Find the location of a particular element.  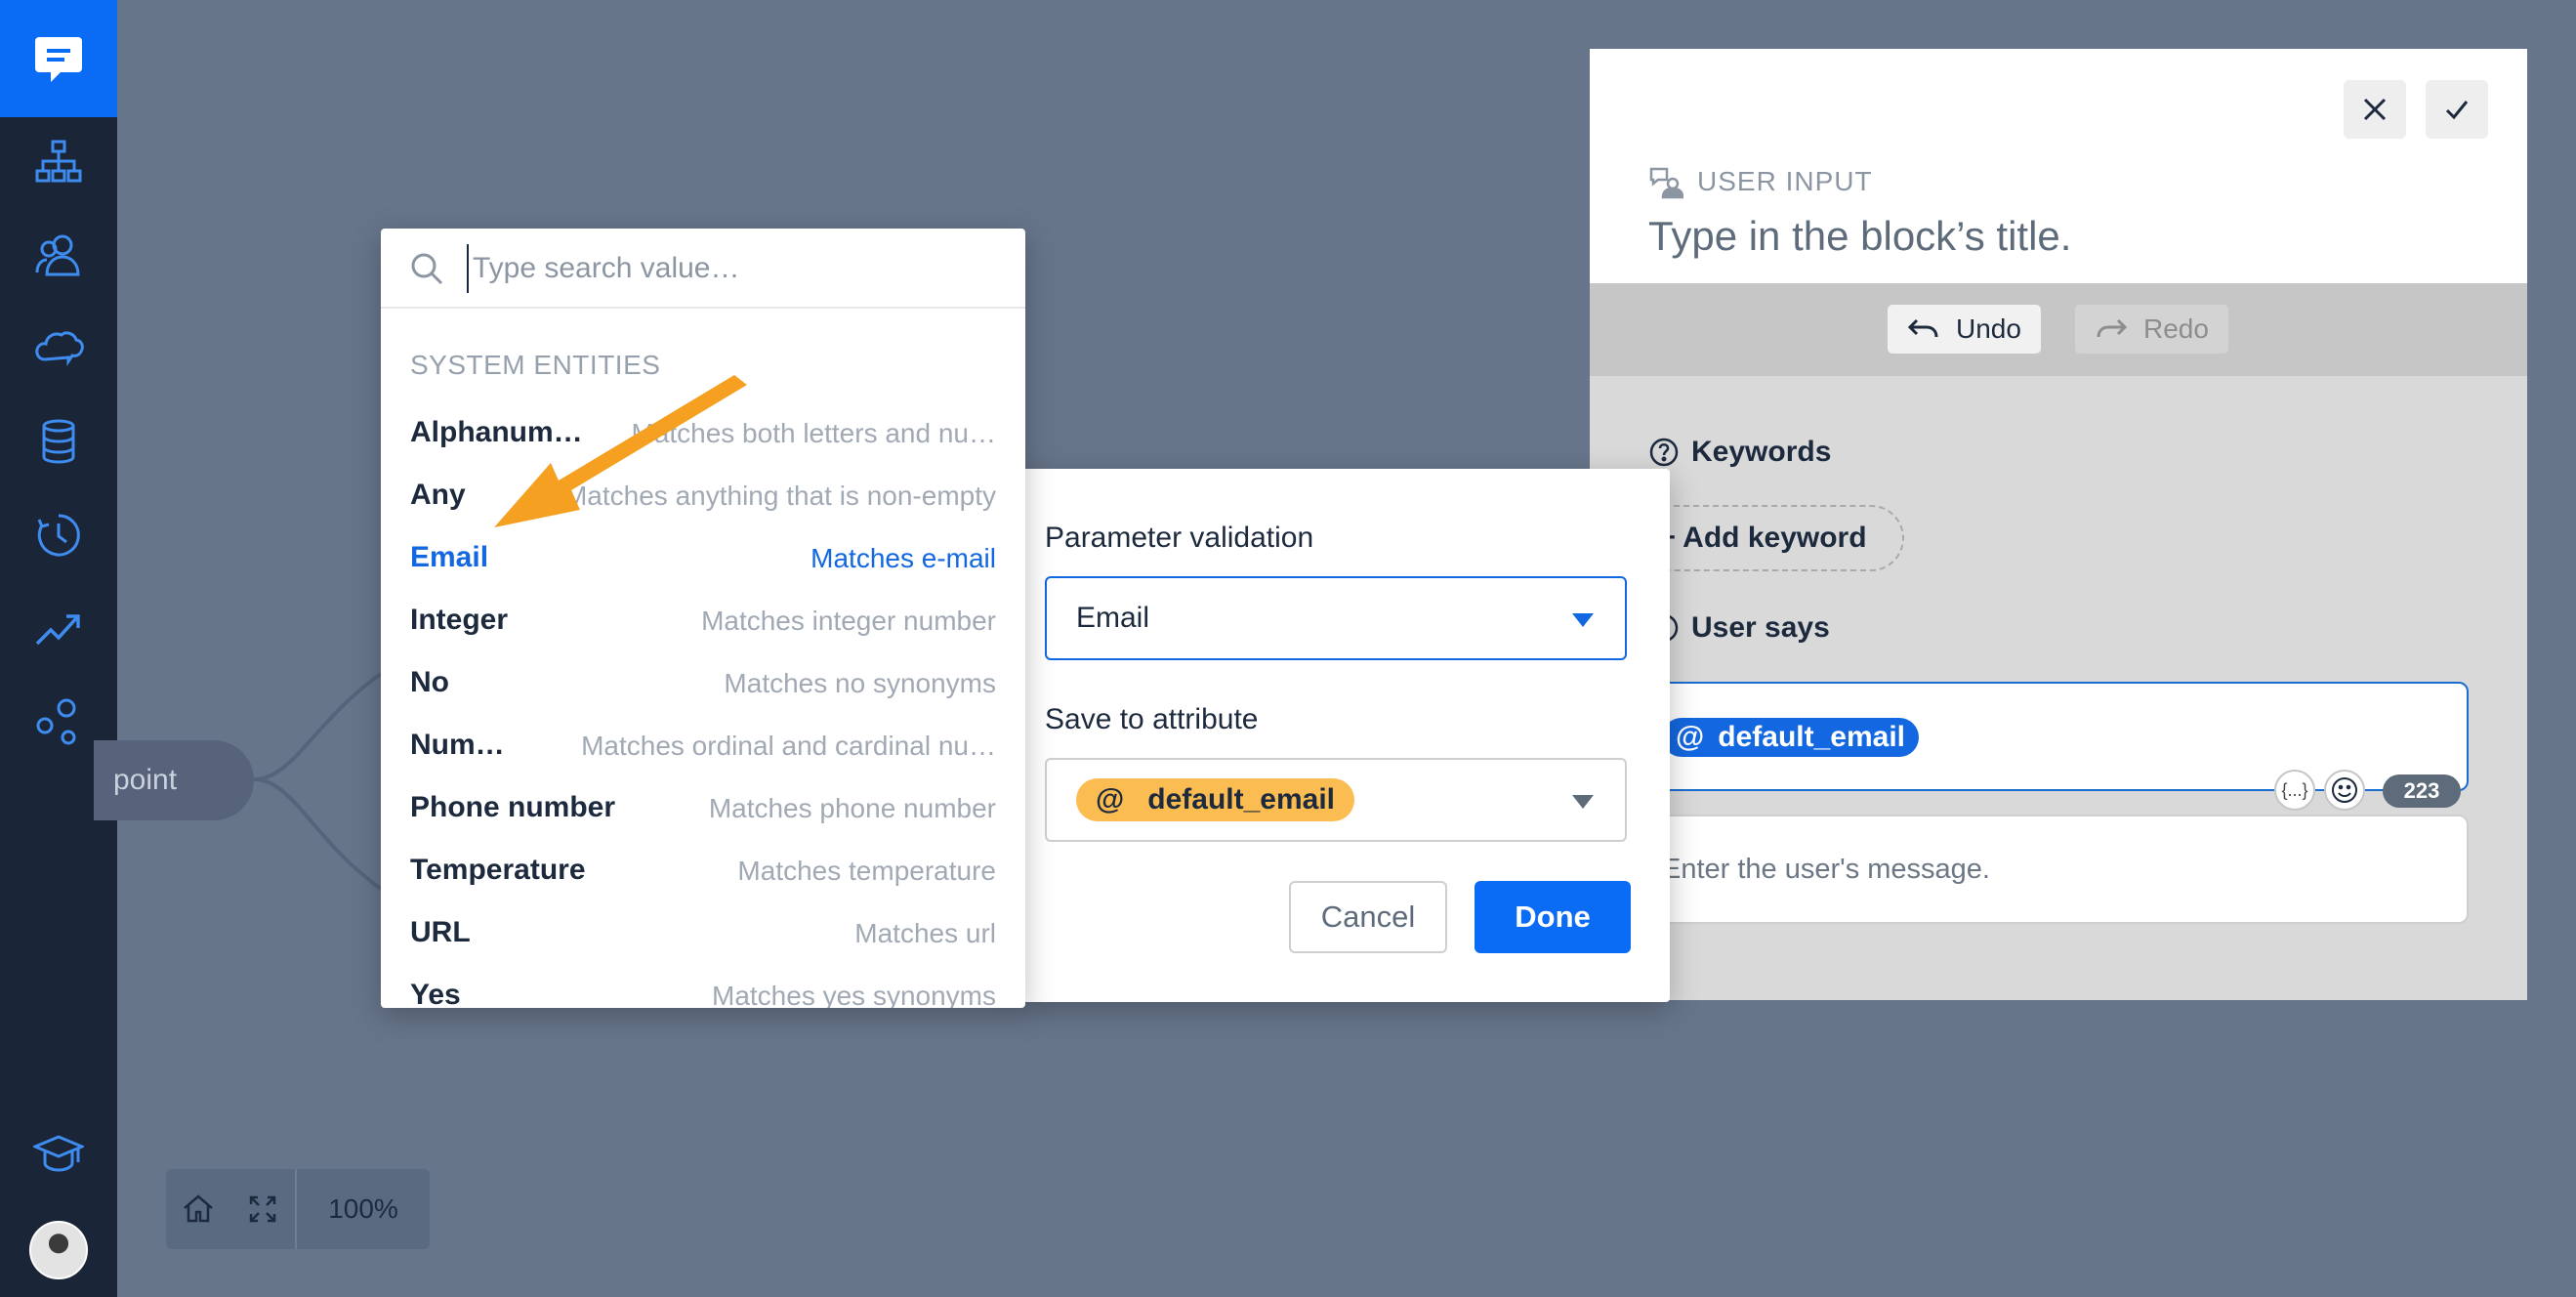

insert-variable-button: {...} is located at coordinates (2294, 790).